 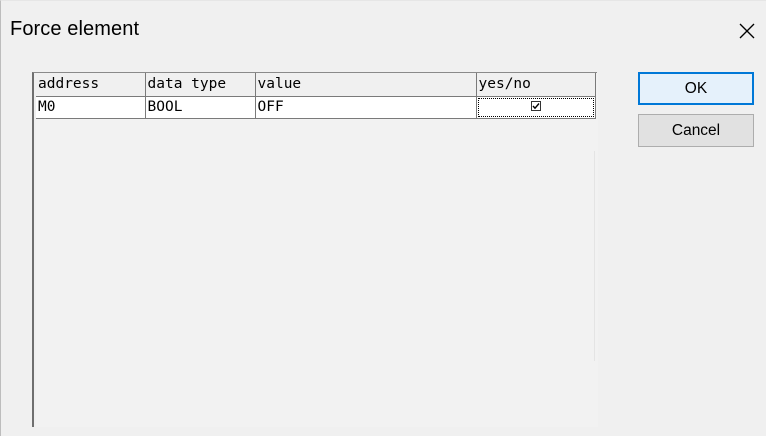 I want to click on dialog-title: Force element, so click(x=75, y=29).